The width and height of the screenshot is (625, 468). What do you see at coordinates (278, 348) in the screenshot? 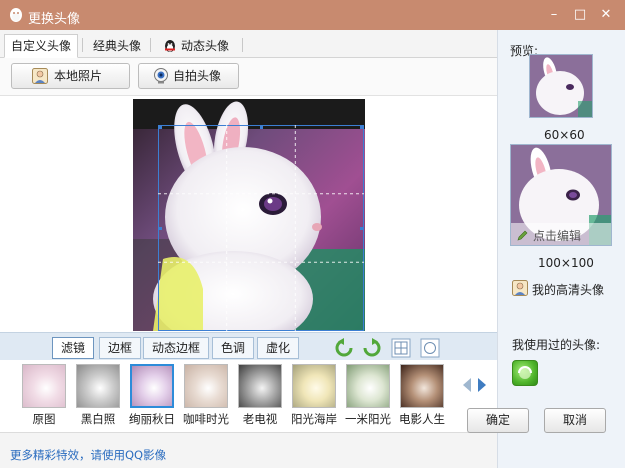
I see `tab-blur: 虚化` at bounding box center [278, 348].